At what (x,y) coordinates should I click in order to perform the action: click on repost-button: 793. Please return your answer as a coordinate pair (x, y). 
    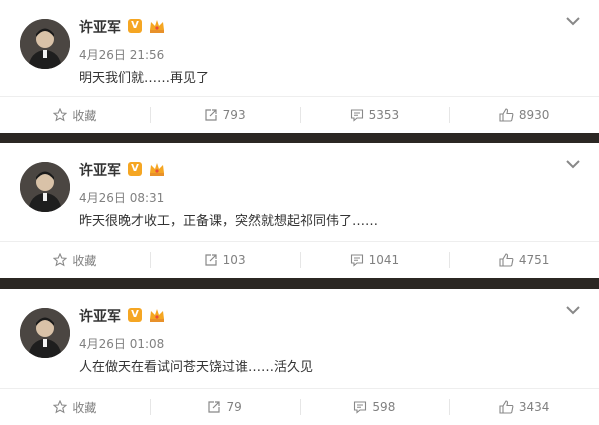
    Looking at the image, I should click on (224, 115).